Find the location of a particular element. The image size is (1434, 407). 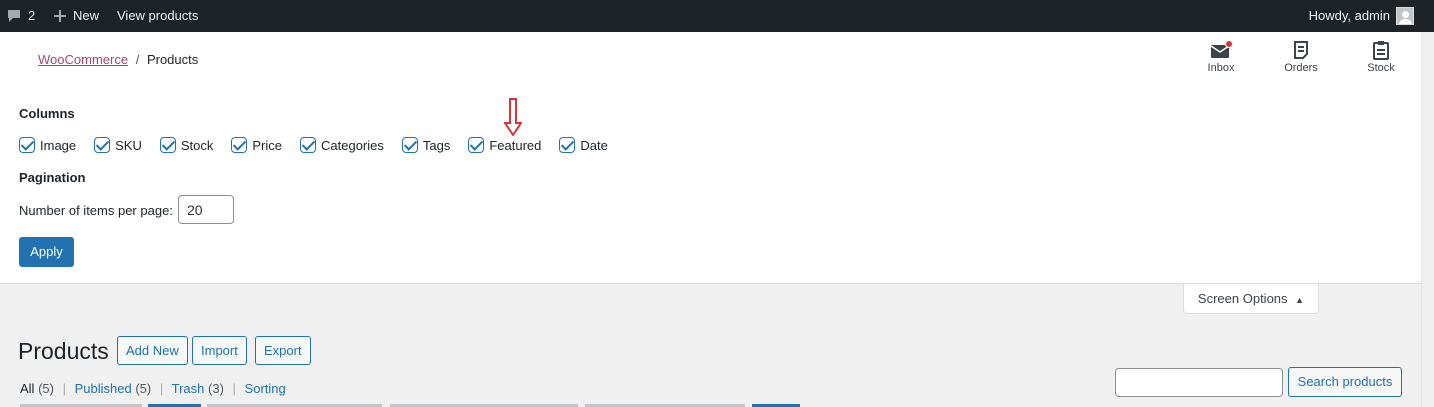

tags-checkbox is located at coordinates (409, 145).